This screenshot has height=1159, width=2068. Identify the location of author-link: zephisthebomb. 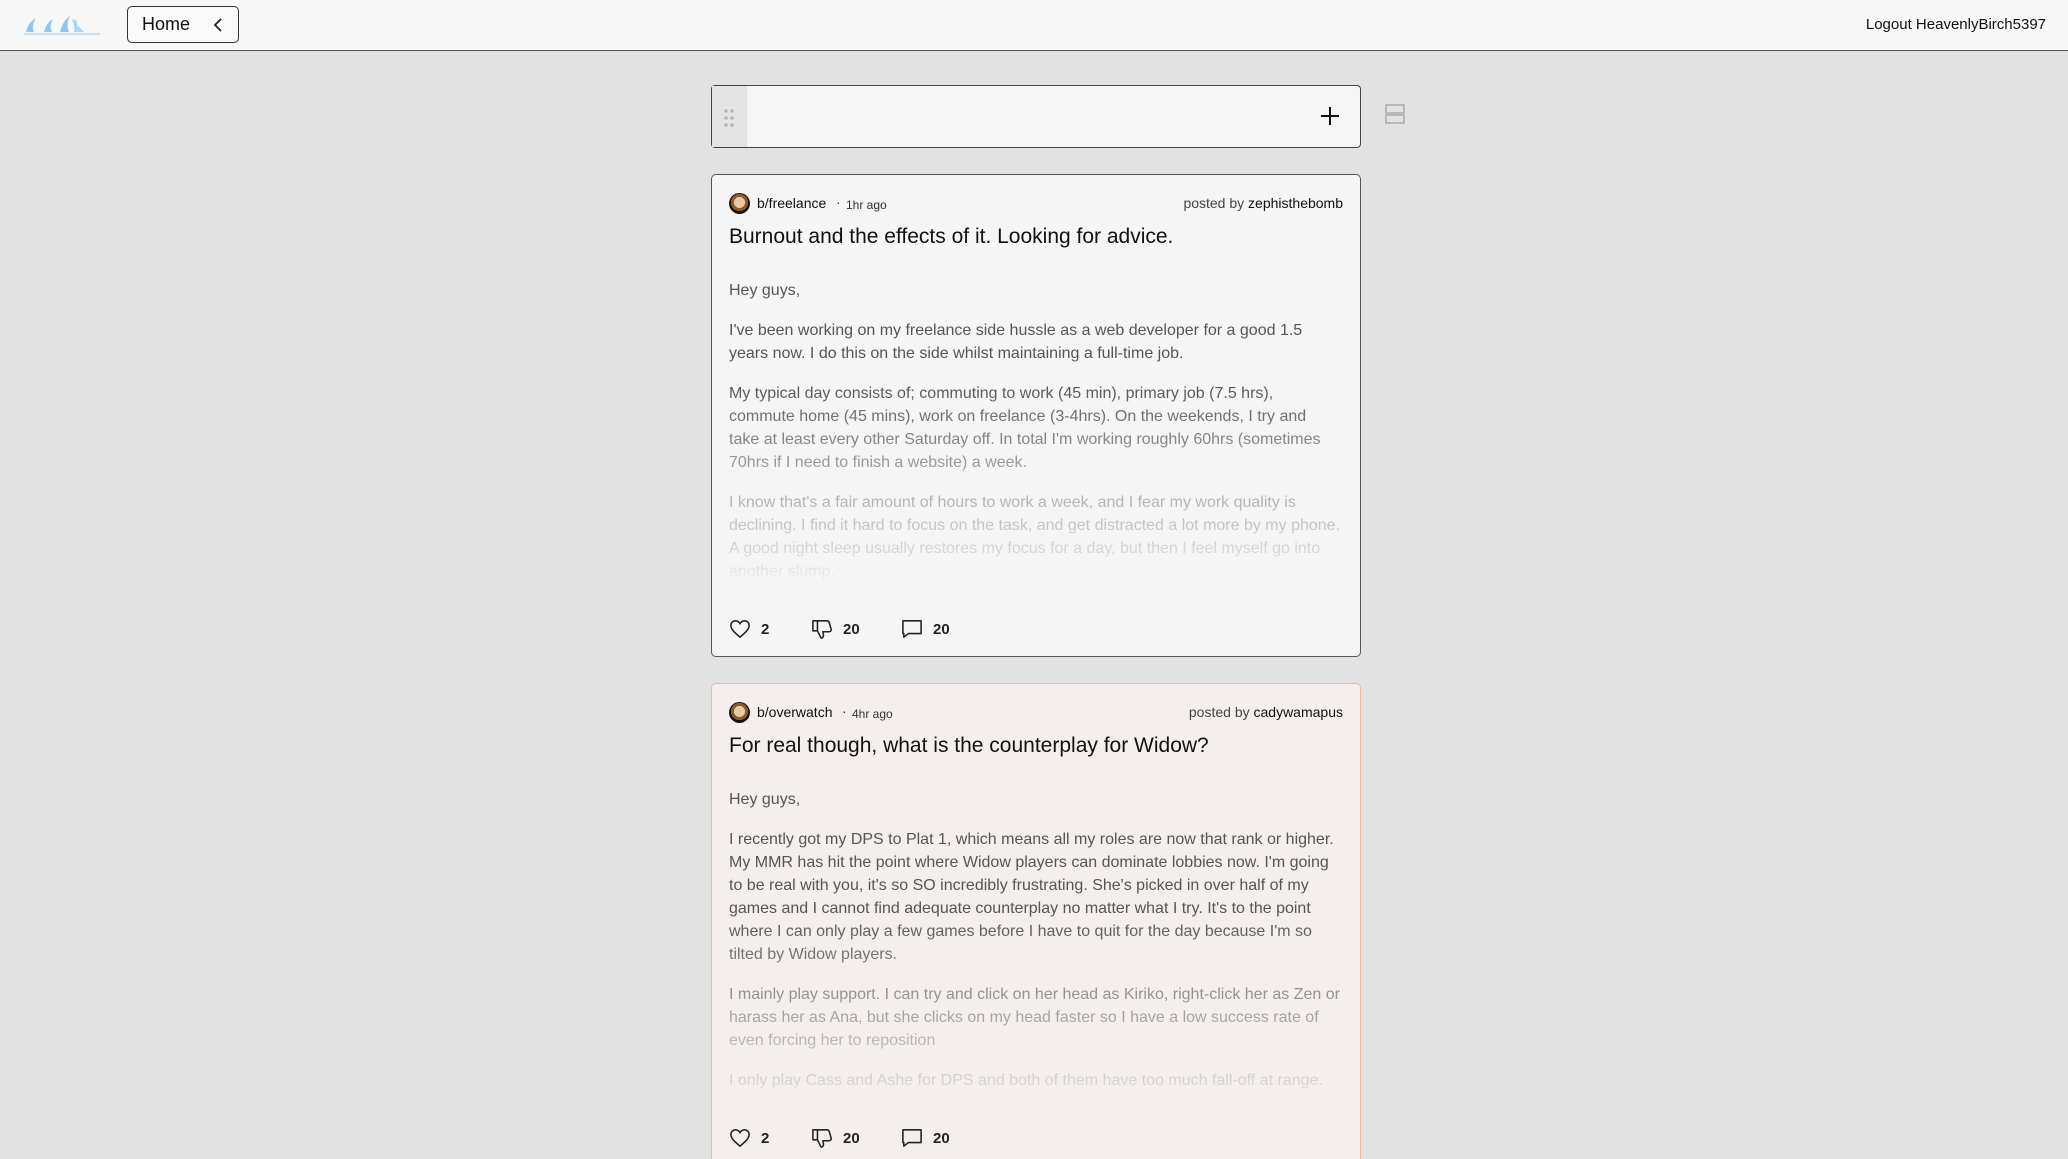
(1295, 203).